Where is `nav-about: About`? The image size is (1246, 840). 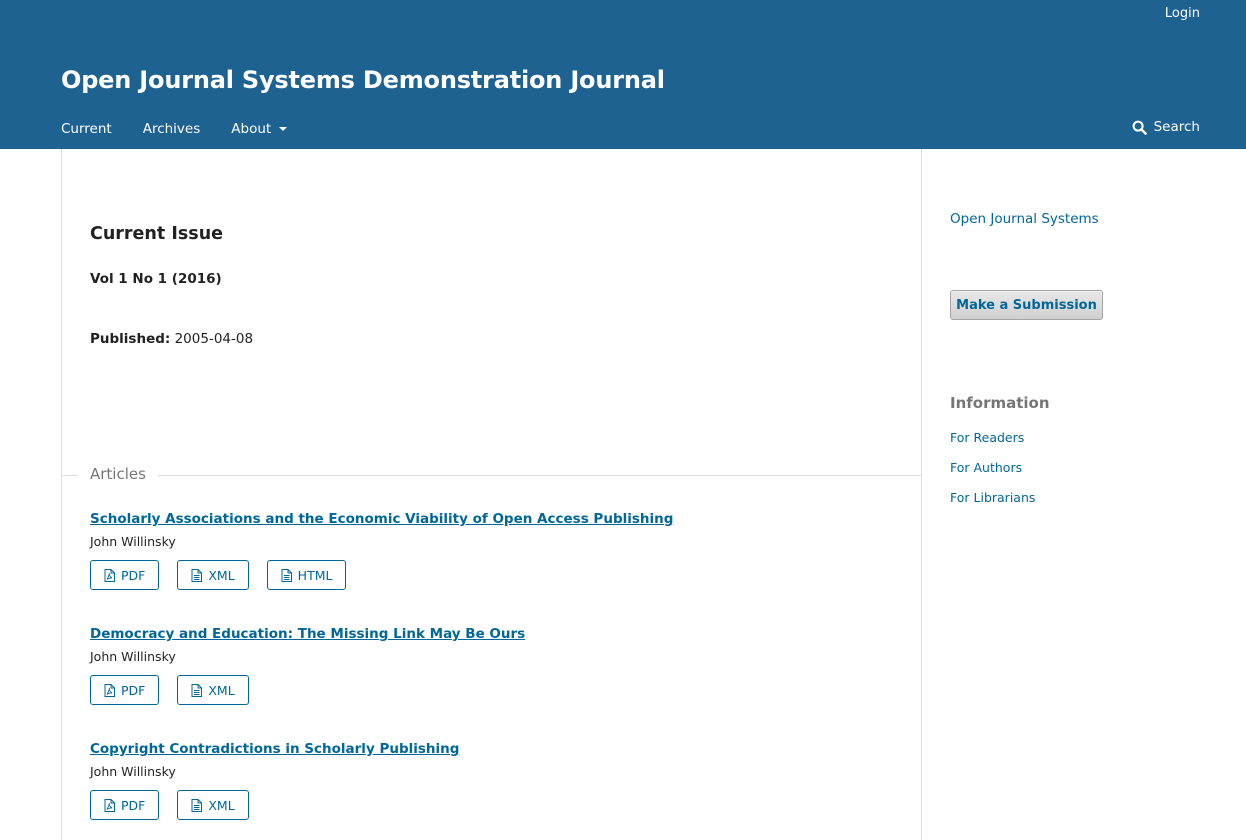 nav-about: About is located at coordinates (259, 129).